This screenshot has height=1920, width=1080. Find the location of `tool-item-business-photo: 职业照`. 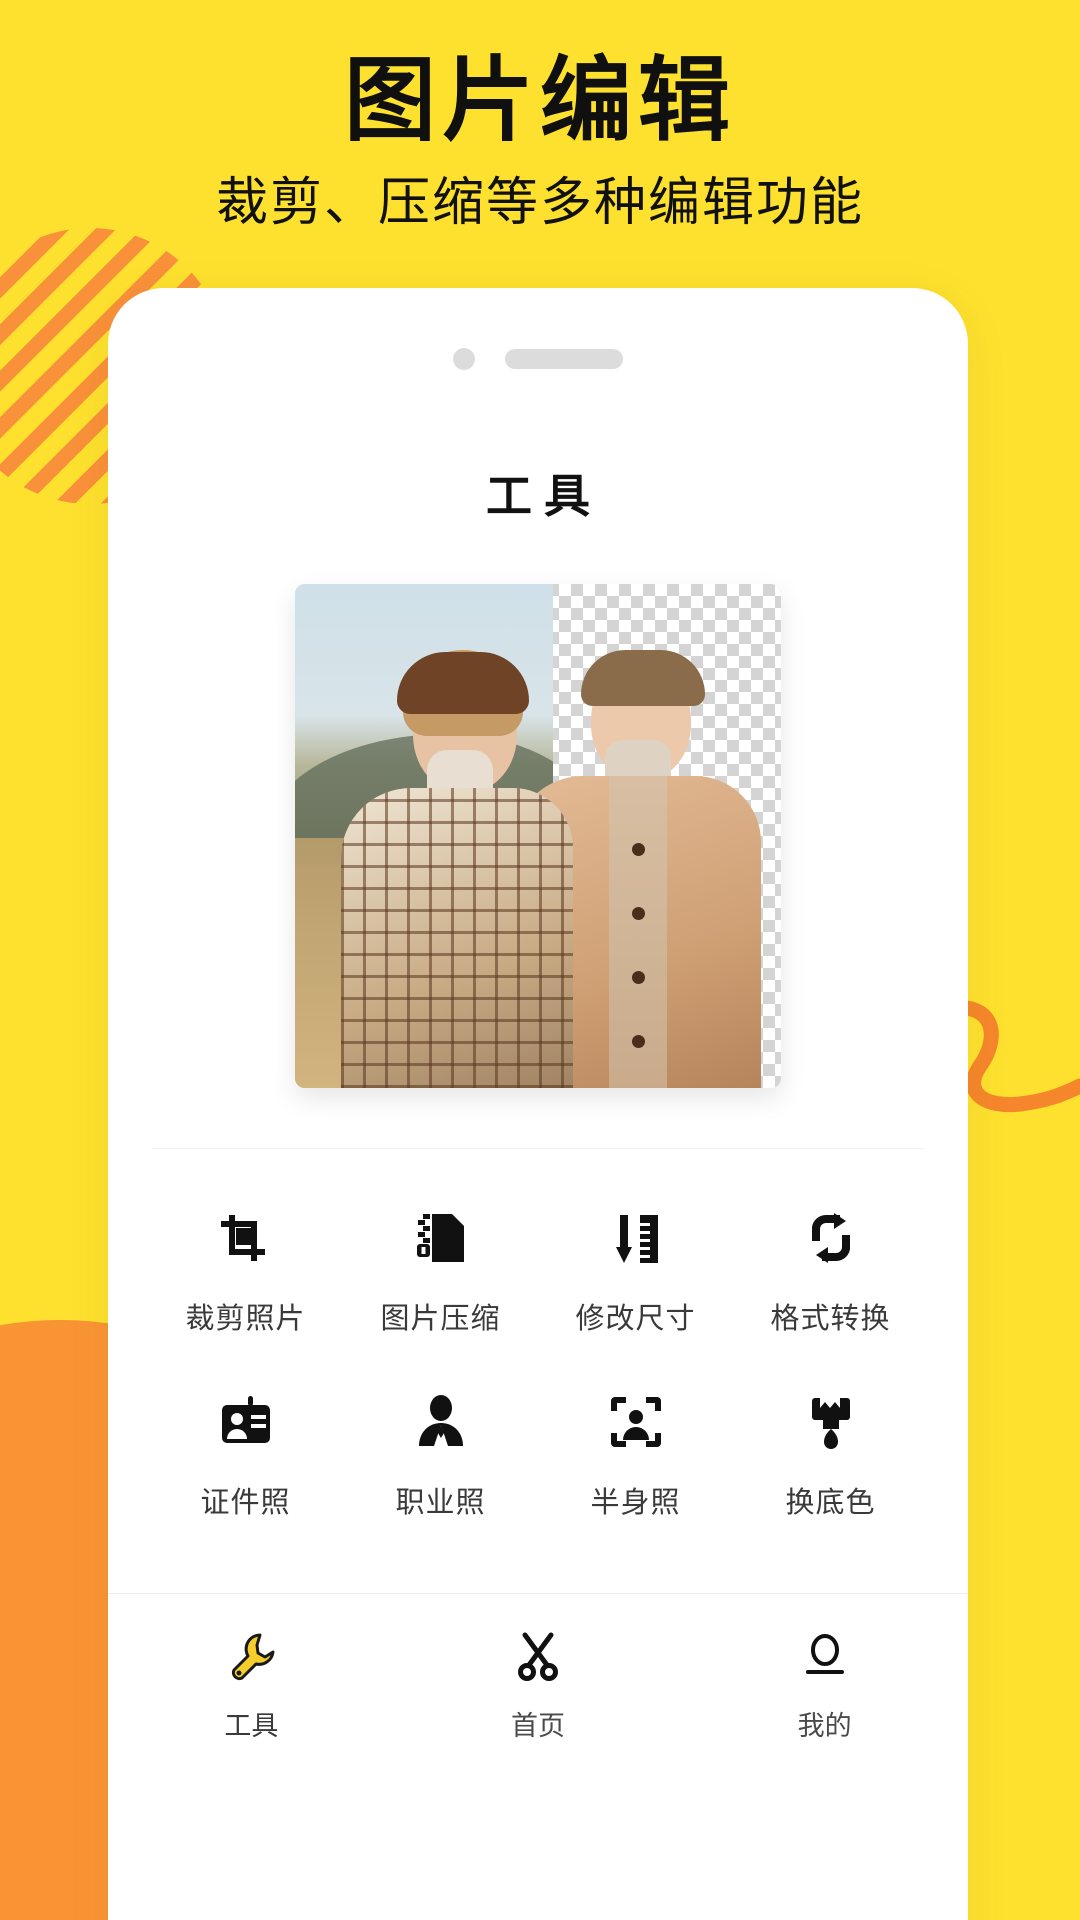

tool-item-business-photo: 职业照 is located at coordinates (440, 1456).